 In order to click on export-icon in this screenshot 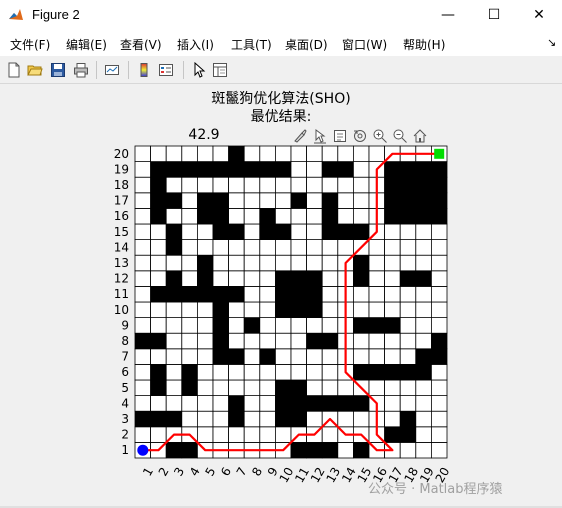, I will do `click(340, 136)`.